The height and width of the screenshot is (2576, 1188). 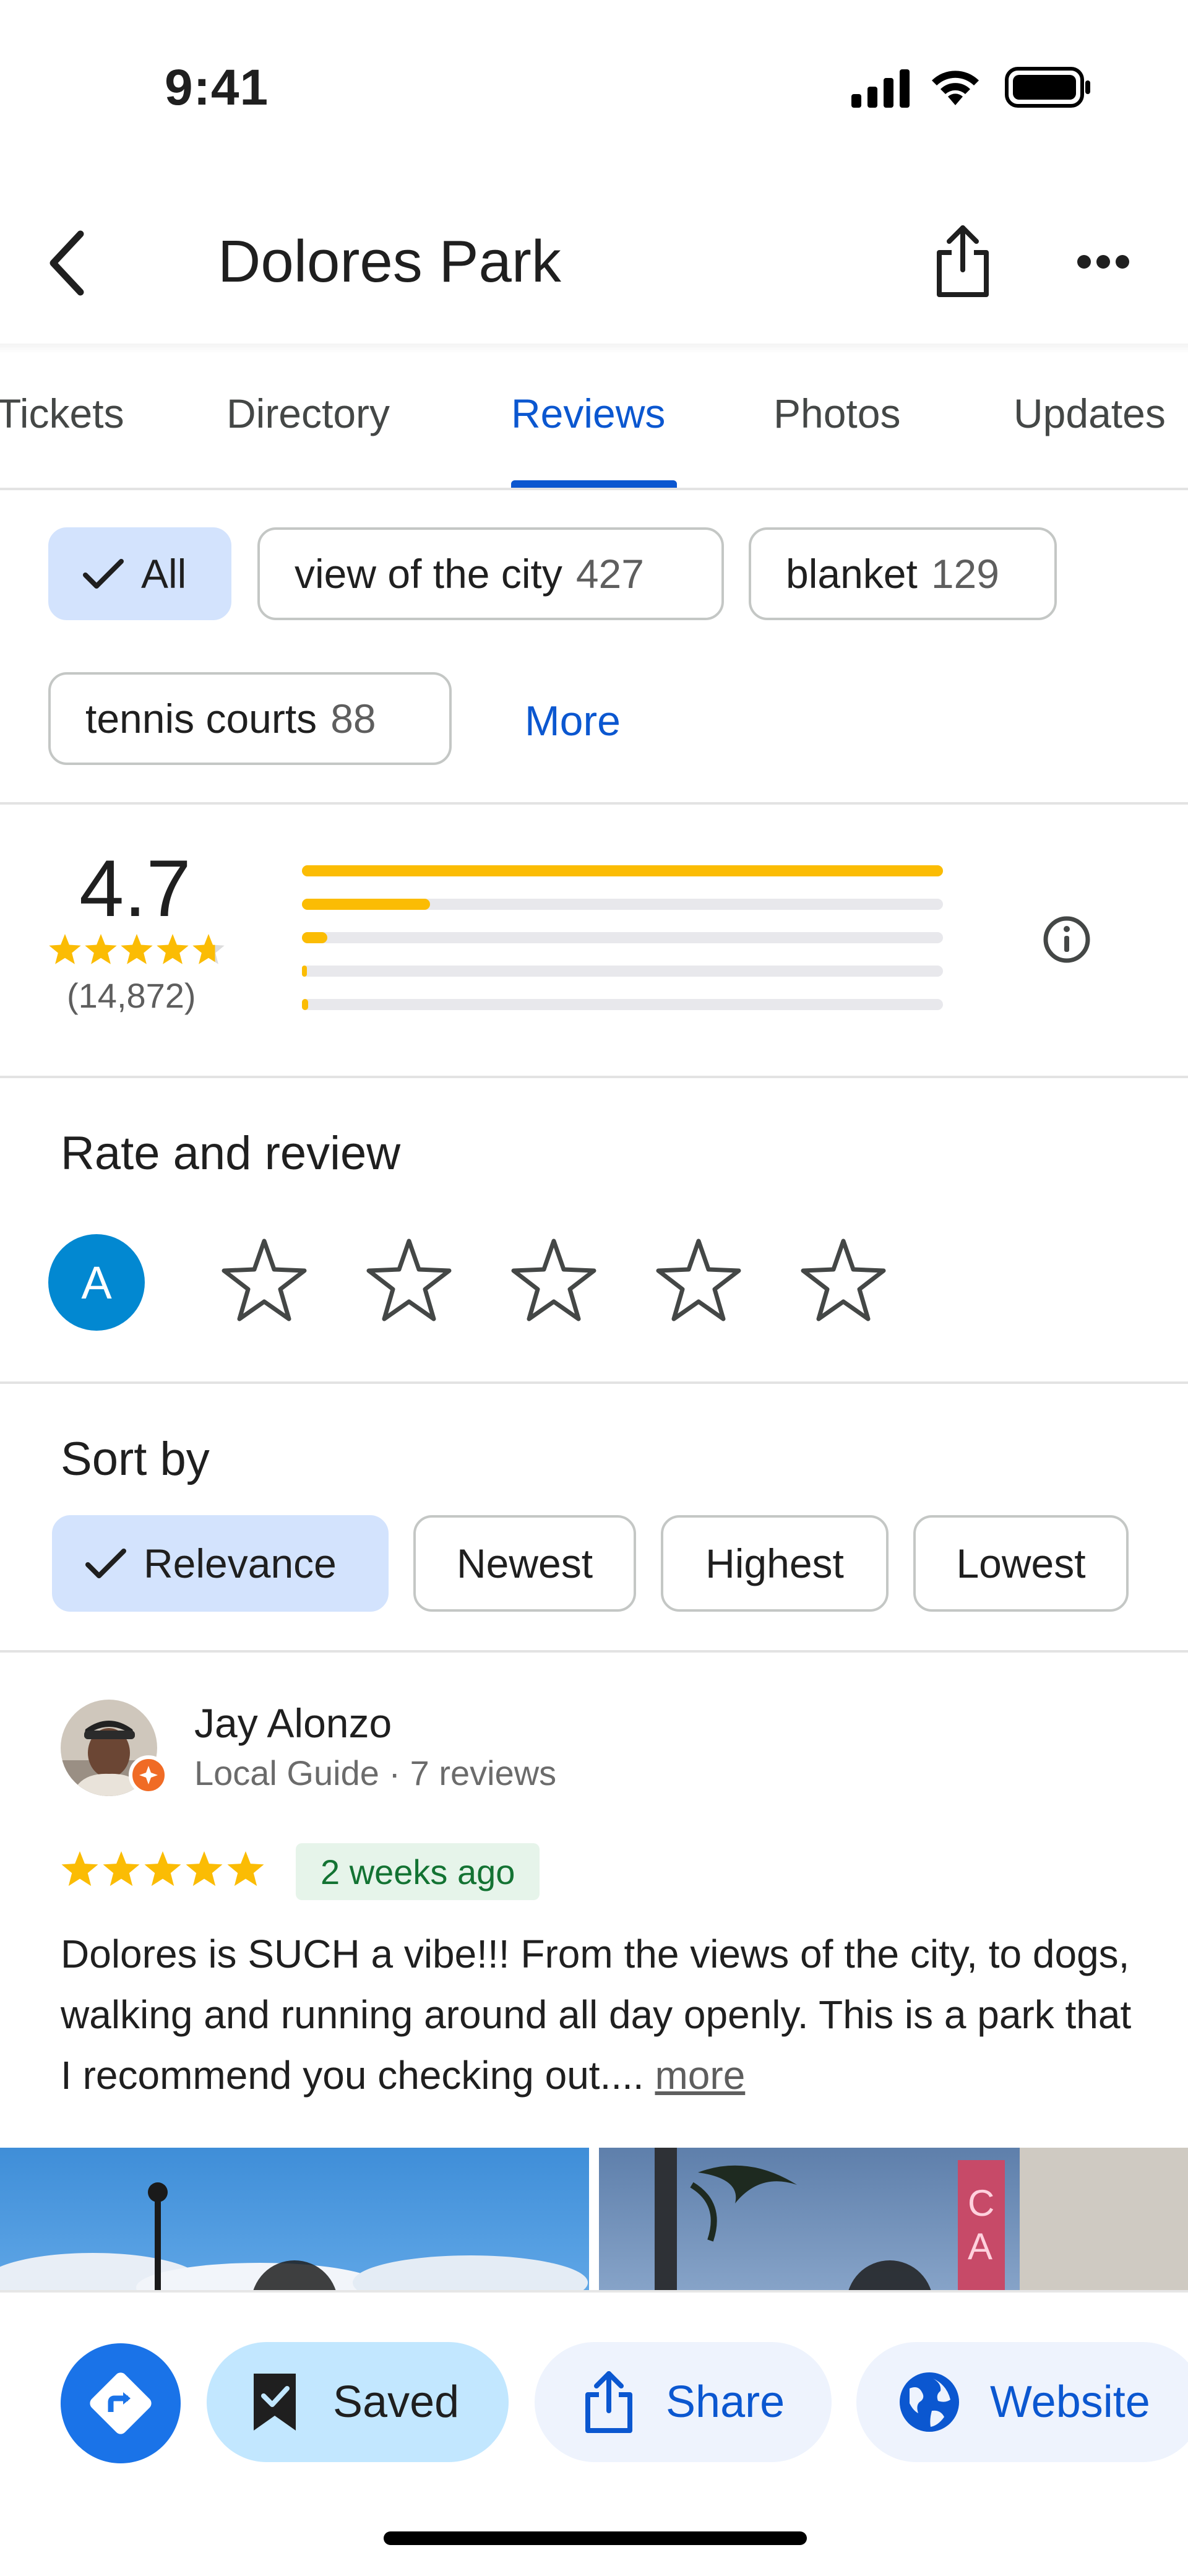 What do you see at coordinates (622, 904) in the screenshot?
I see `rating-bar-4-star` at bounding box center [622, 904].